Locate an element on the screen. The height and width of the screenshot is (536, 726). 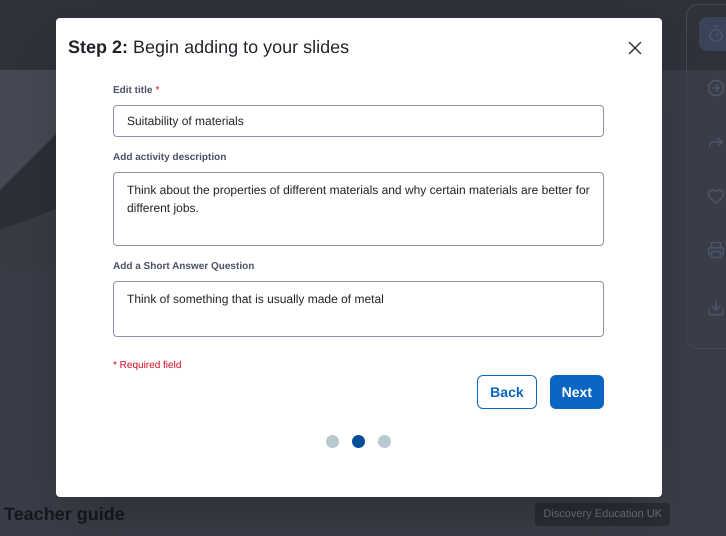
next-button: Next is located at coordinates (577, 392).